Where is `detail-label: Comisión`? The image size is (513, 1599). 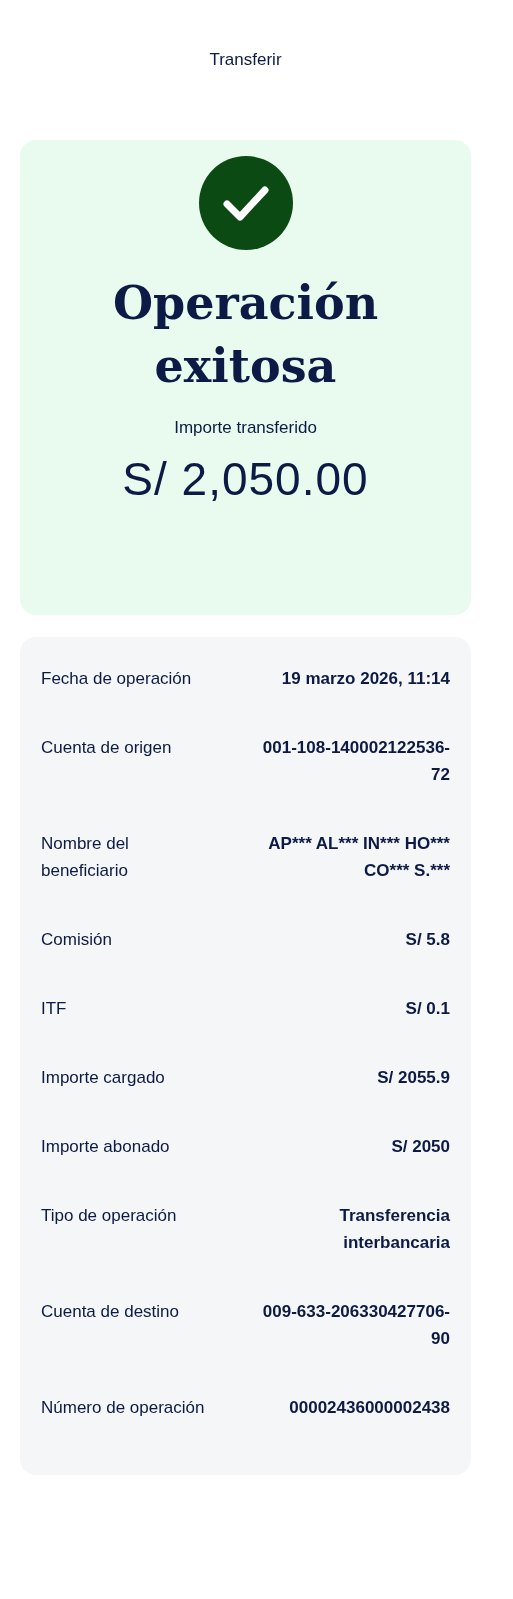
detail-label: Comisión is located at coordinates (77, 940).